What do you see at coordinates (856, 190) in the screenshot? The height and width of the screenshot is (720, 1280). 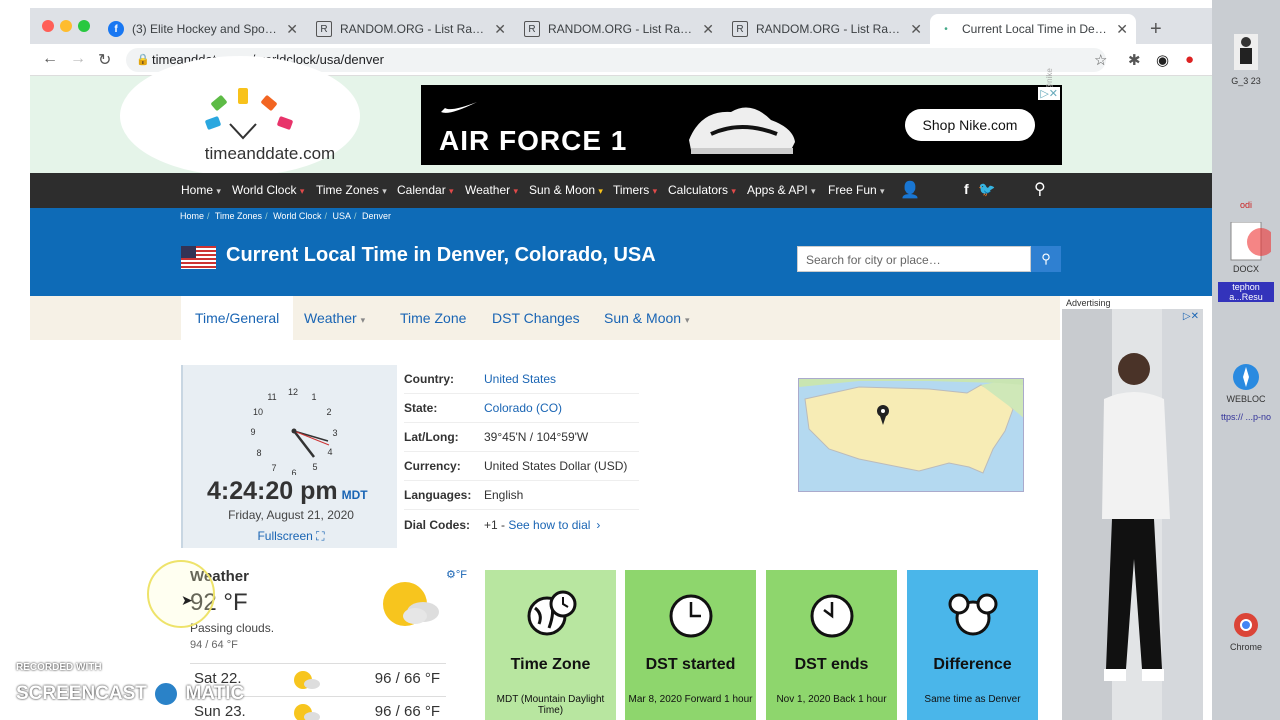 I see `nav-free-fun: Free Fun ▾` at bounding box center [856, 190].